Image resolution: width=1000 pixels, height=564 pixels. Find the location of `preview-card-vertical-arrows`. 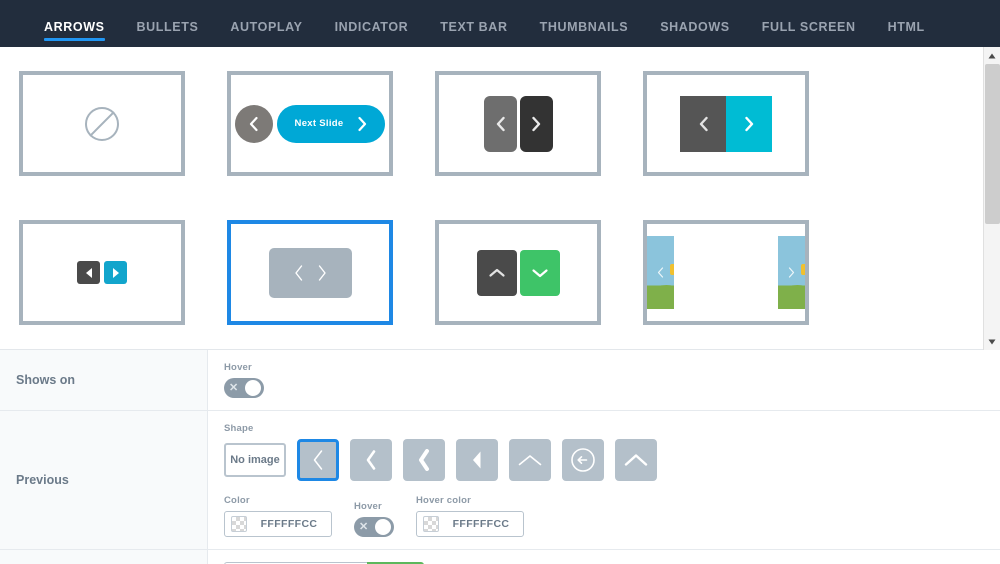

preview-card-vertical-arrows is located at coordinates (518, 272).